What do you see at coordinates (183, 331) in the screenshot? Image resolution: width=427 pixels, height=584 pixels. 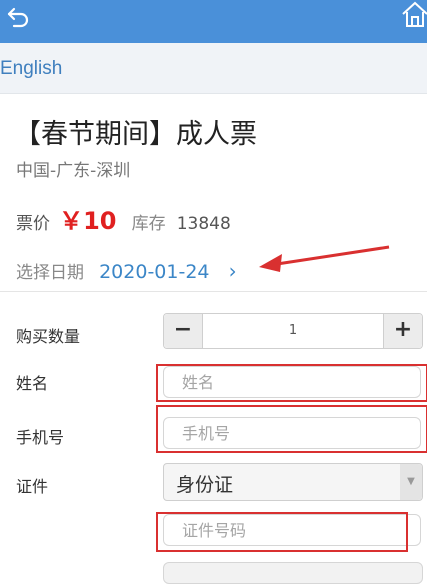 I see `decrease-button: −` at bounding box center [183, 331].